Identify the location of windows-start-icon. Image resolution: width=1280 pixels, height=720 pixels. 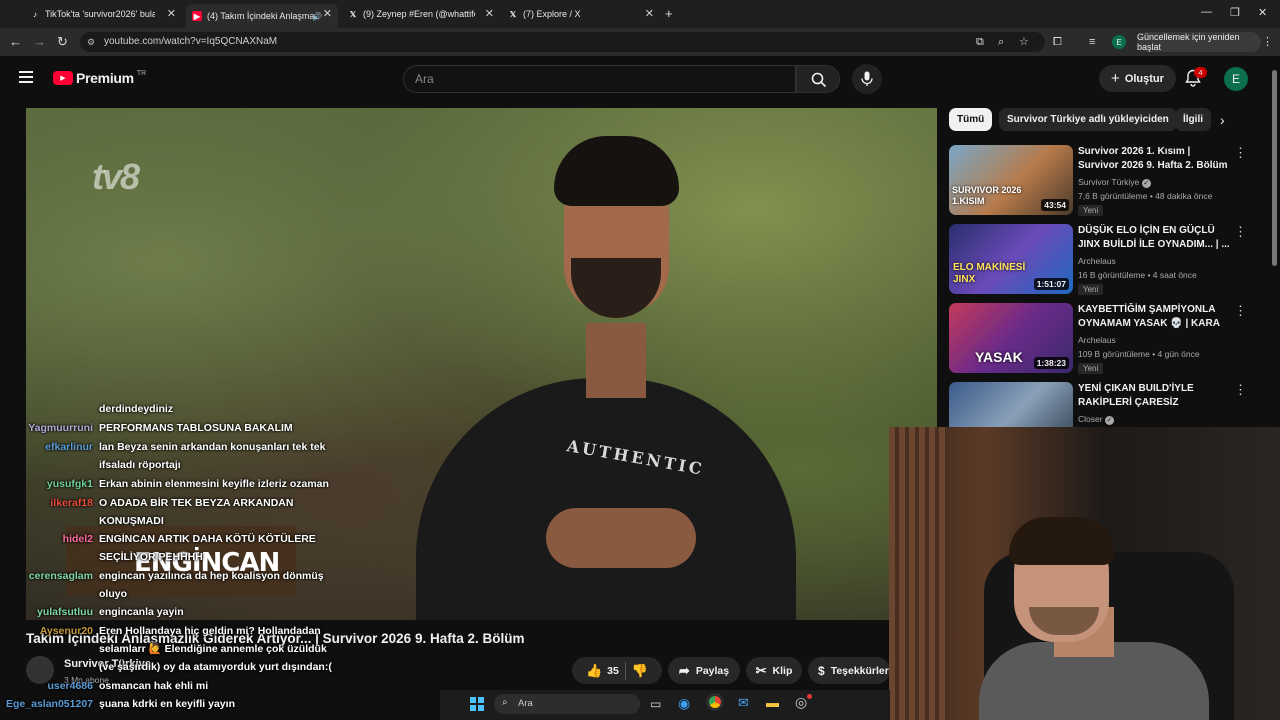
(477, 704).